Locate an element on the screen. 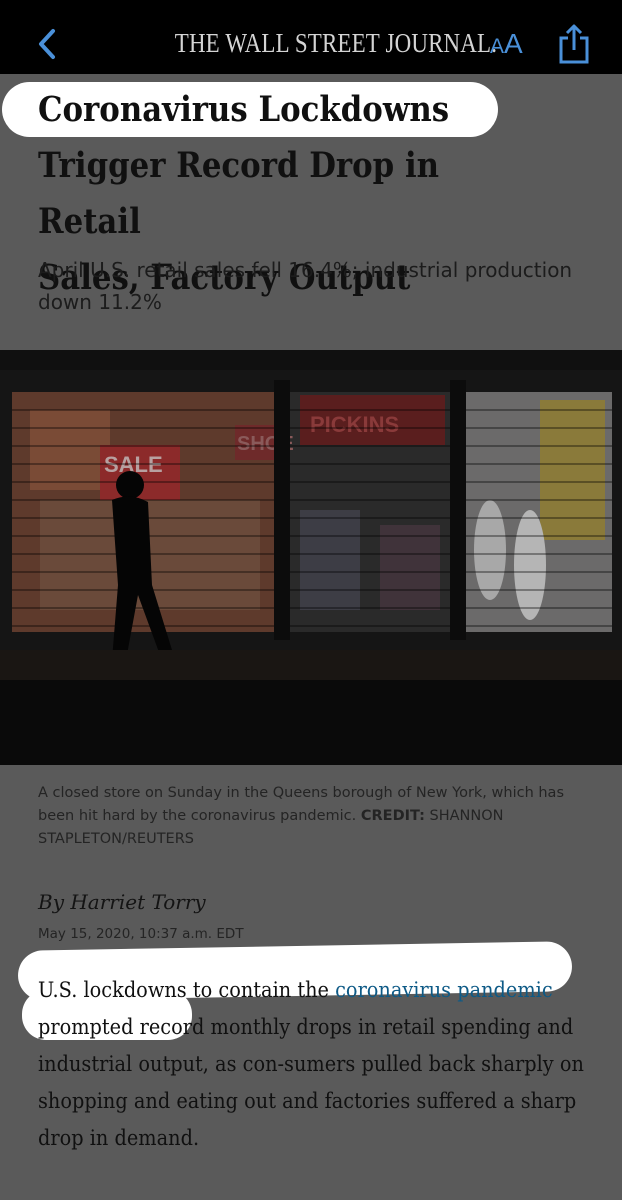 The width and height of the screenshot is (622, 1200). photo-pickins-sign: PICKINS is located at coordinates (354, 424).